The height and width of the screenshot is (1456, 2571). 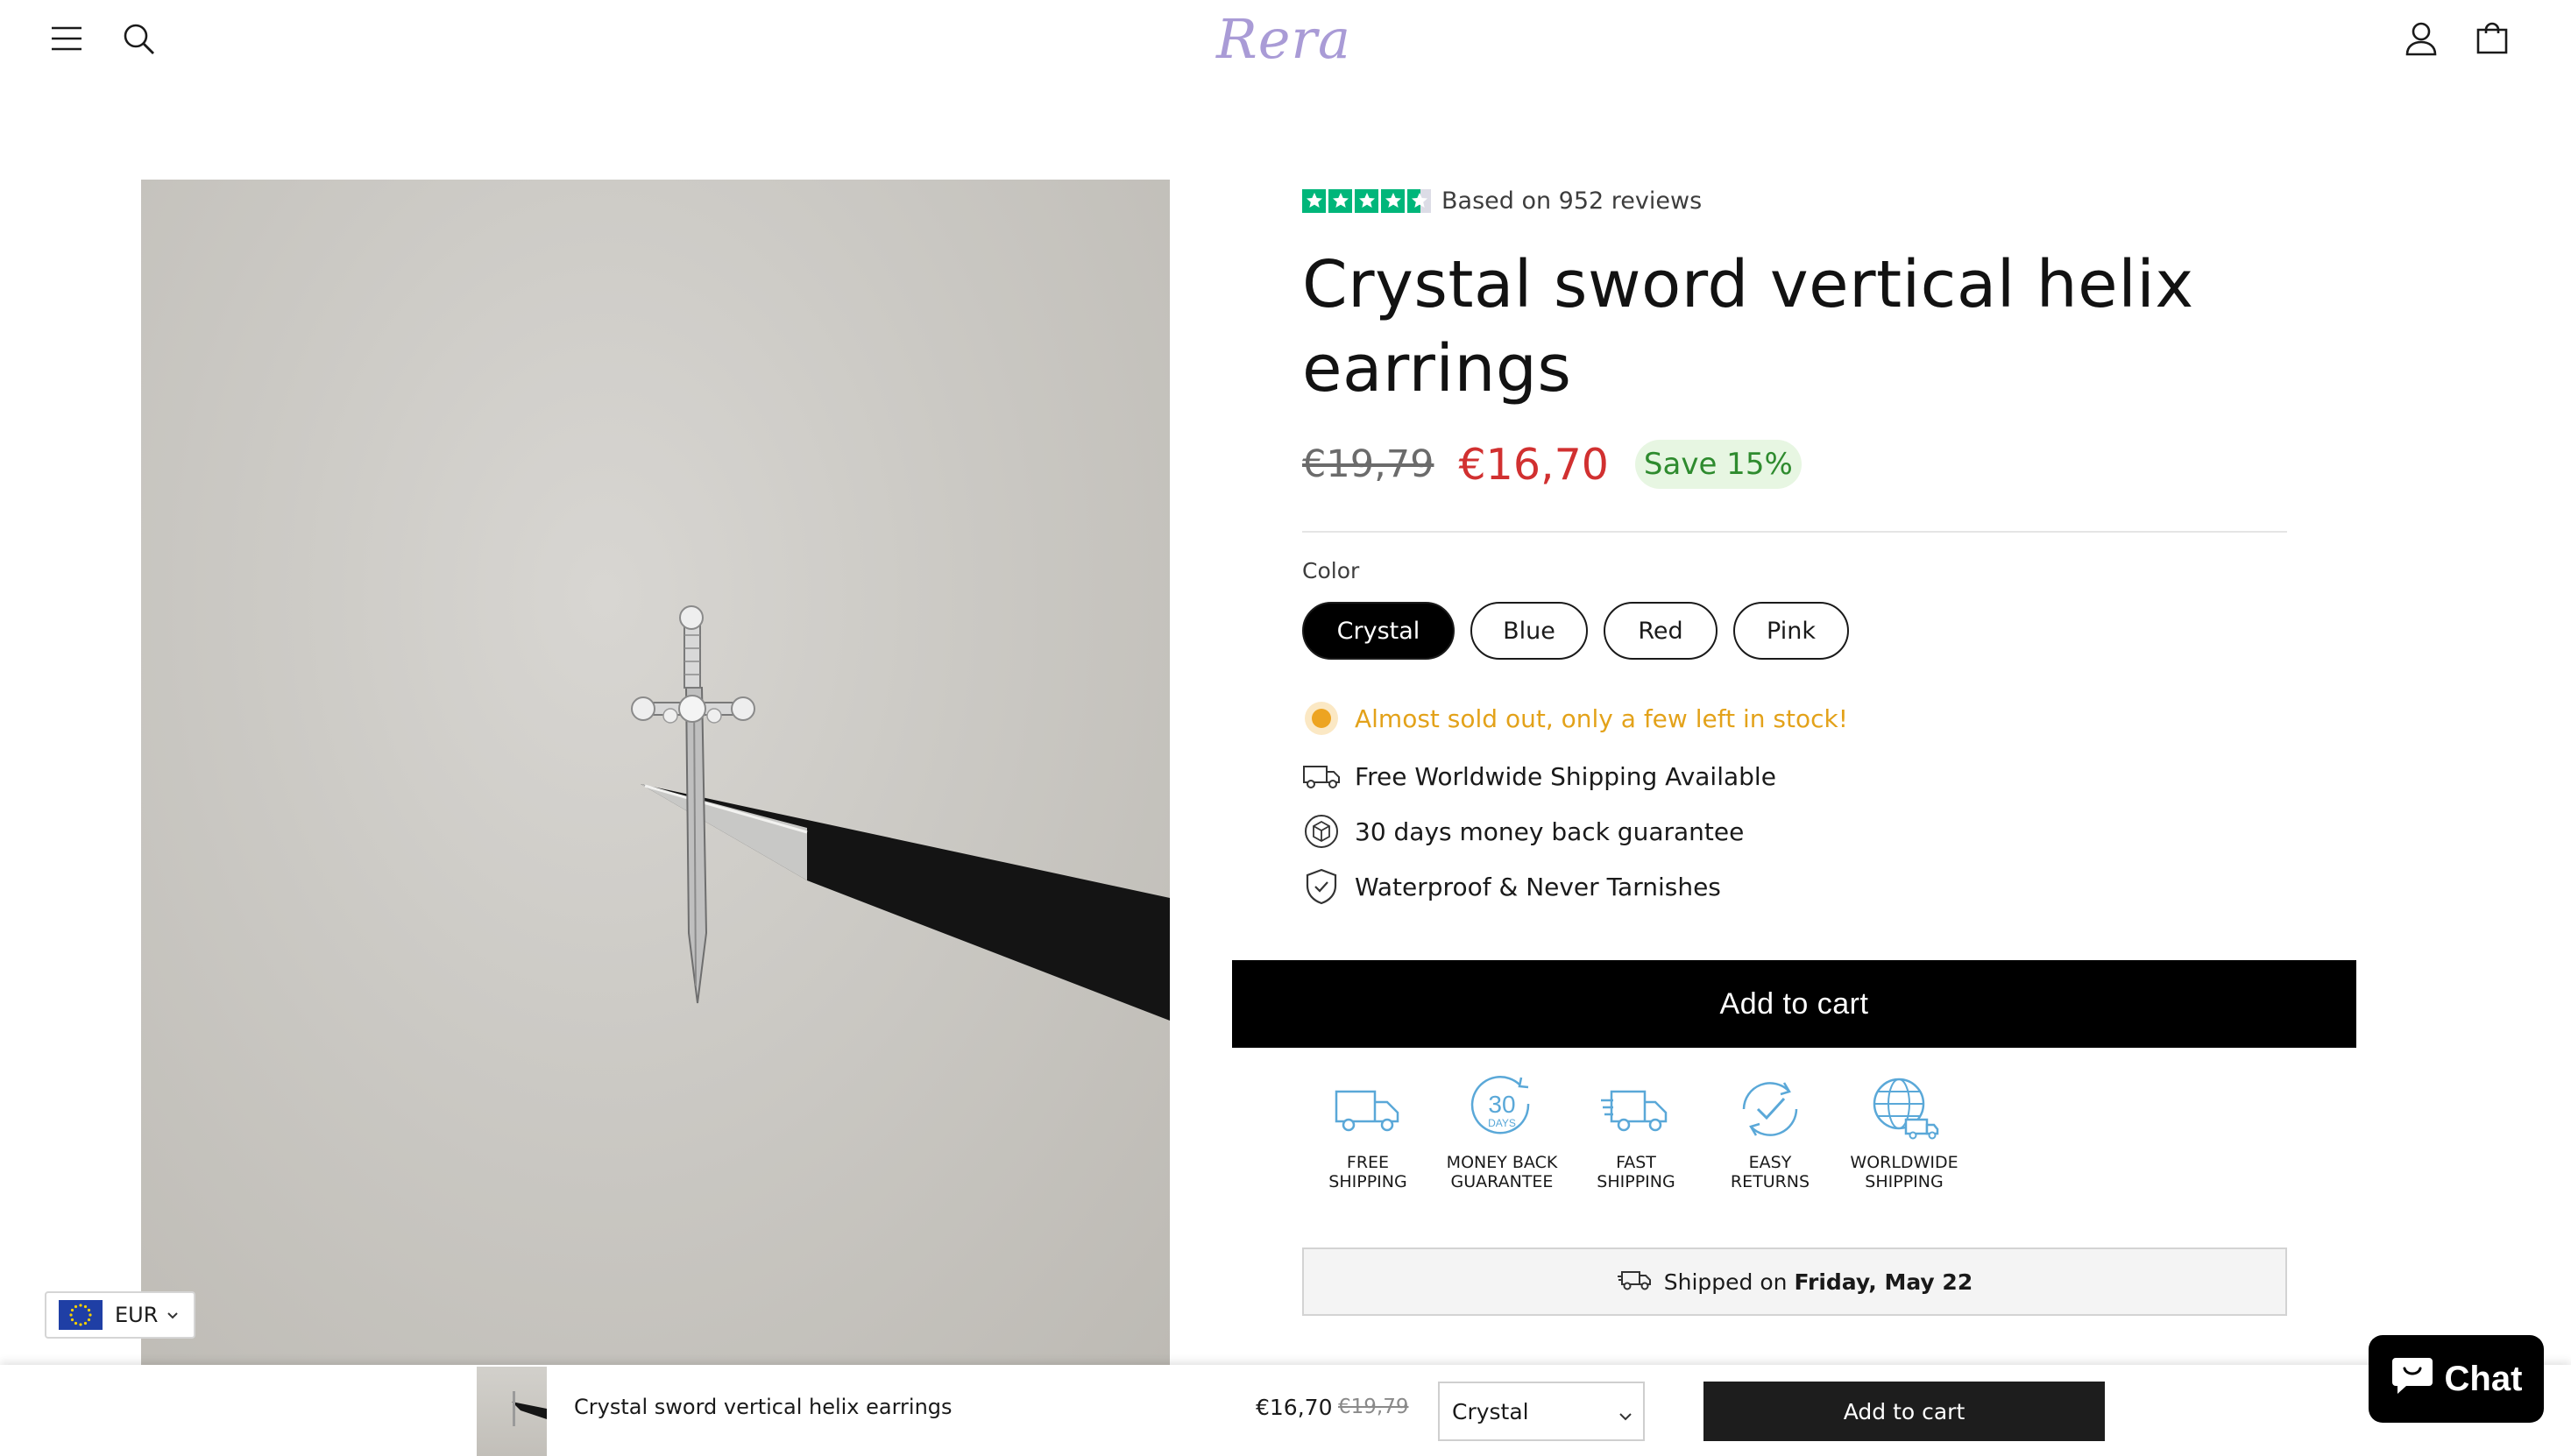 I want to click on shipped-label: Shipped on, so click(x=1725, y=1282).